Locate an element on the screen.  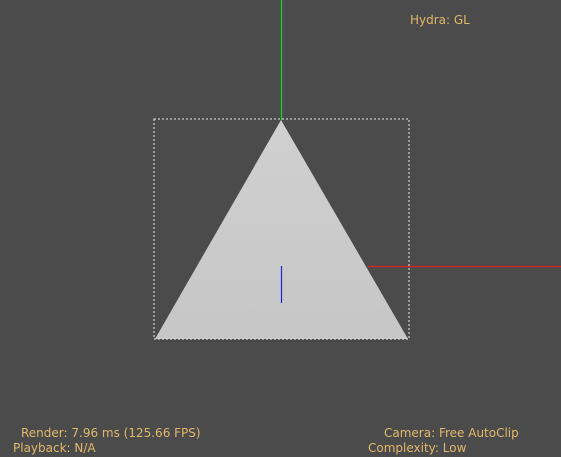
complexity-level: Complexity: Low is located at coordinates (417, 448).